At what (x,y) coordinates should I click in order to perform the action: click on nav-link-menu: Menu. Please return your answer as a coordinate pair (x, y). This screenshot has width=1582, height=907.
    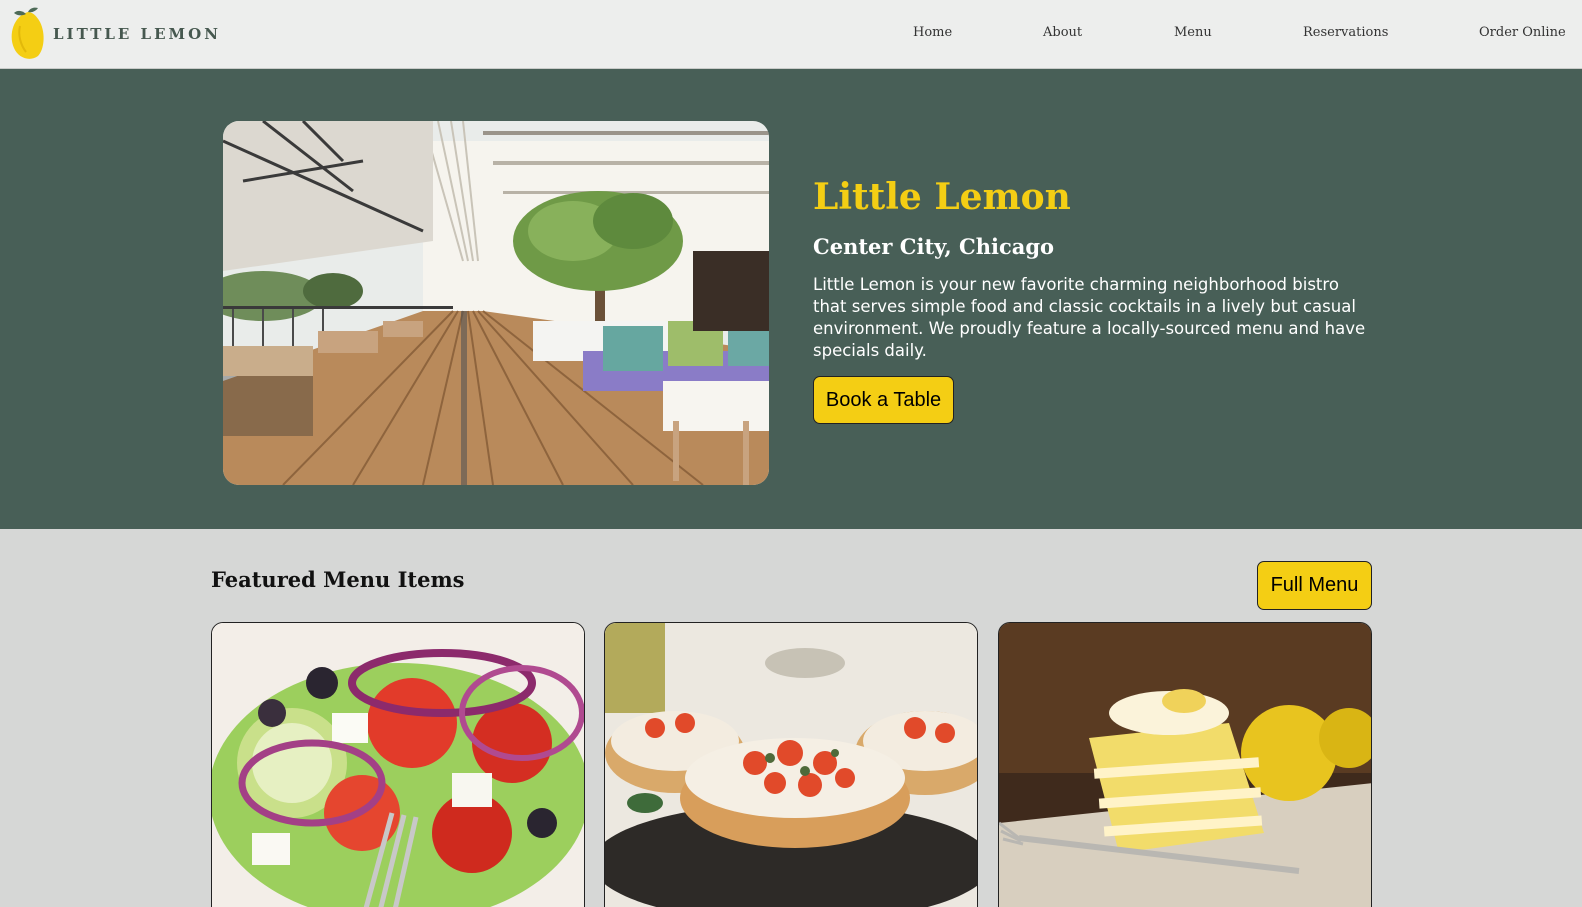
    Looking at the image, I should click on (1193, 32).